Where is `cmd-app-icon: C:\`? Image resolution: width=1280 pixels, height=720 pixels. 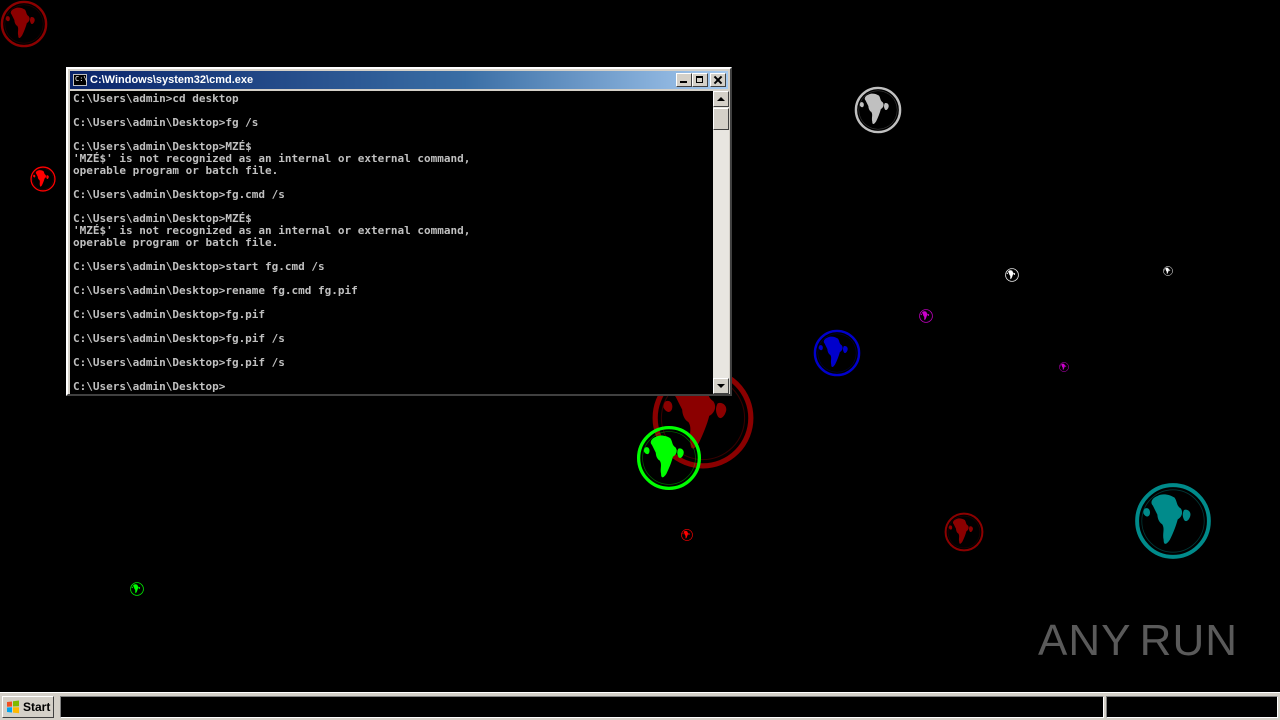
cmd-app-icon: C:\ is located at coordinates (80, 80).